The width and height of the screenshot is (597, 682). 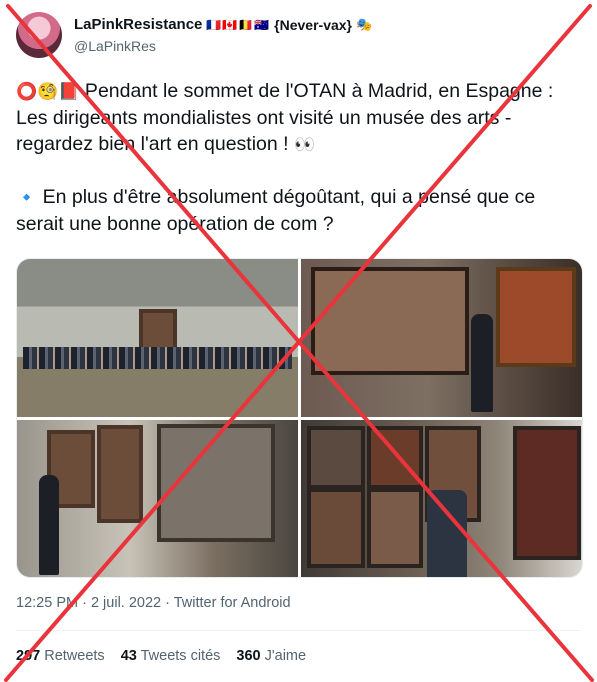 I want to click on photo-trudeau-artwork, so click(x=441, y=498).